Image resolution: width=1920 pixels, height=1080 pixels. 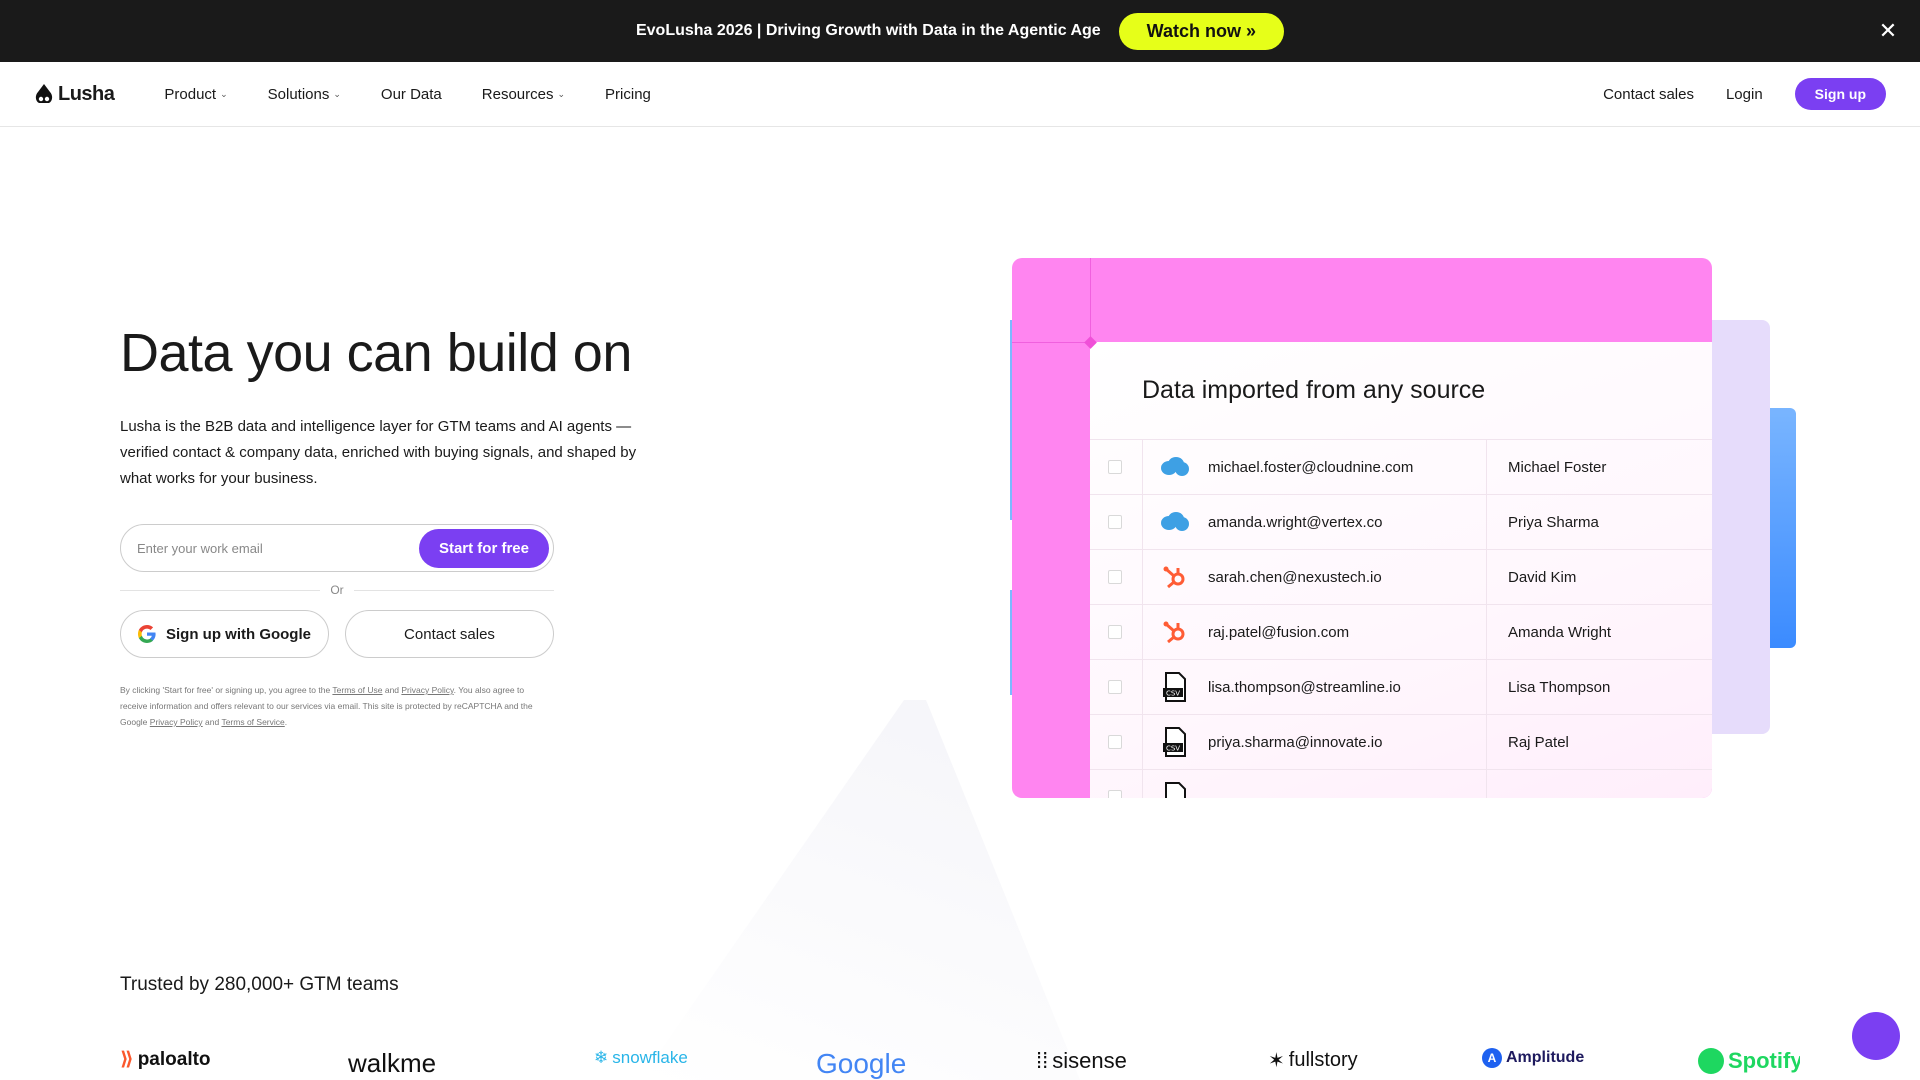 What do you see at coordinates (1175, 687) in the screenshot?
I see `csv-file-icon: CSV` at bounding box center [1175, 687].